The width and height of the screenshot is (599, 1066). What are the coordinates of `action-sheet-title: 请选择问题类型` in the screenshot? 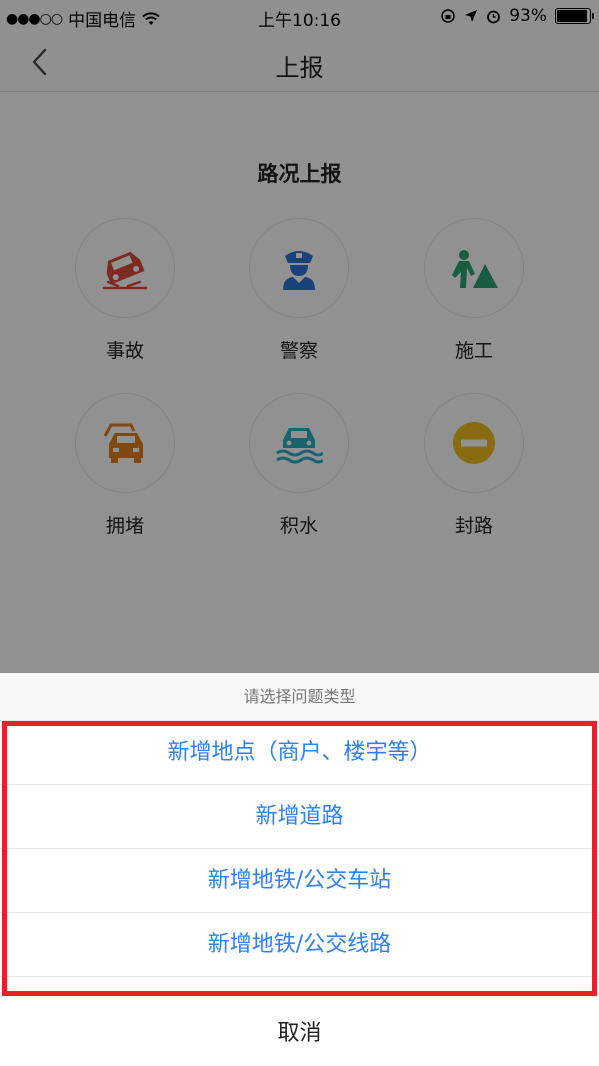 It's located at (299, 697).